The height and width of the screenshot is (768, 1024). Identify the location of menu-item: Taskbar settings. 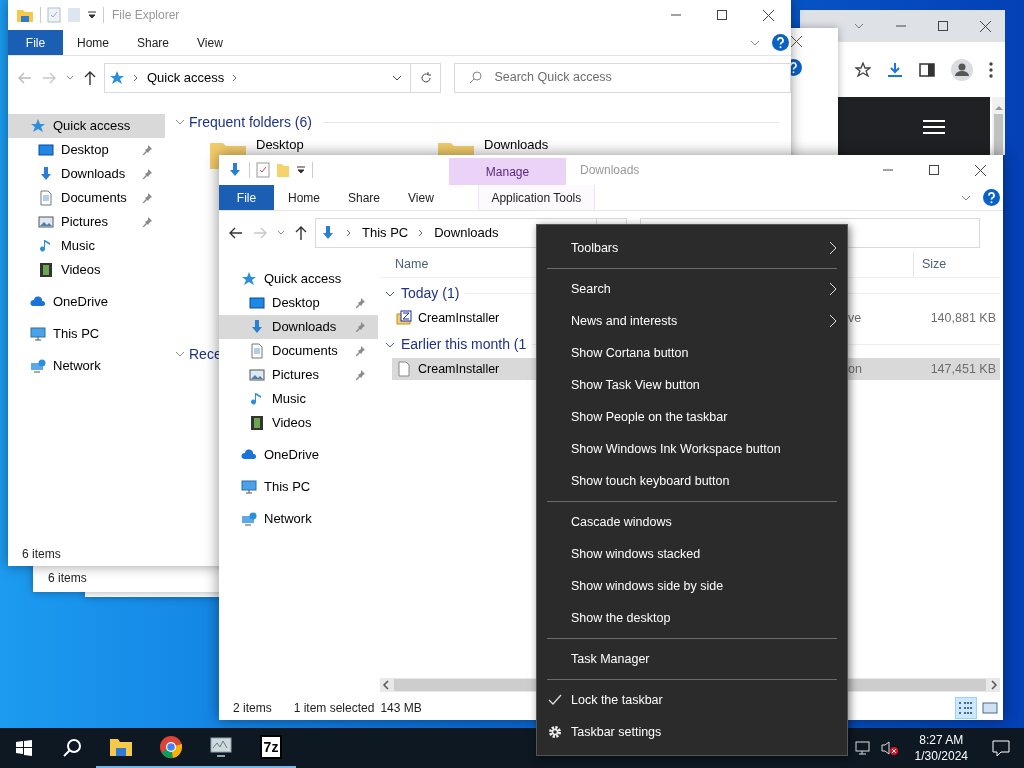
(692, 732).